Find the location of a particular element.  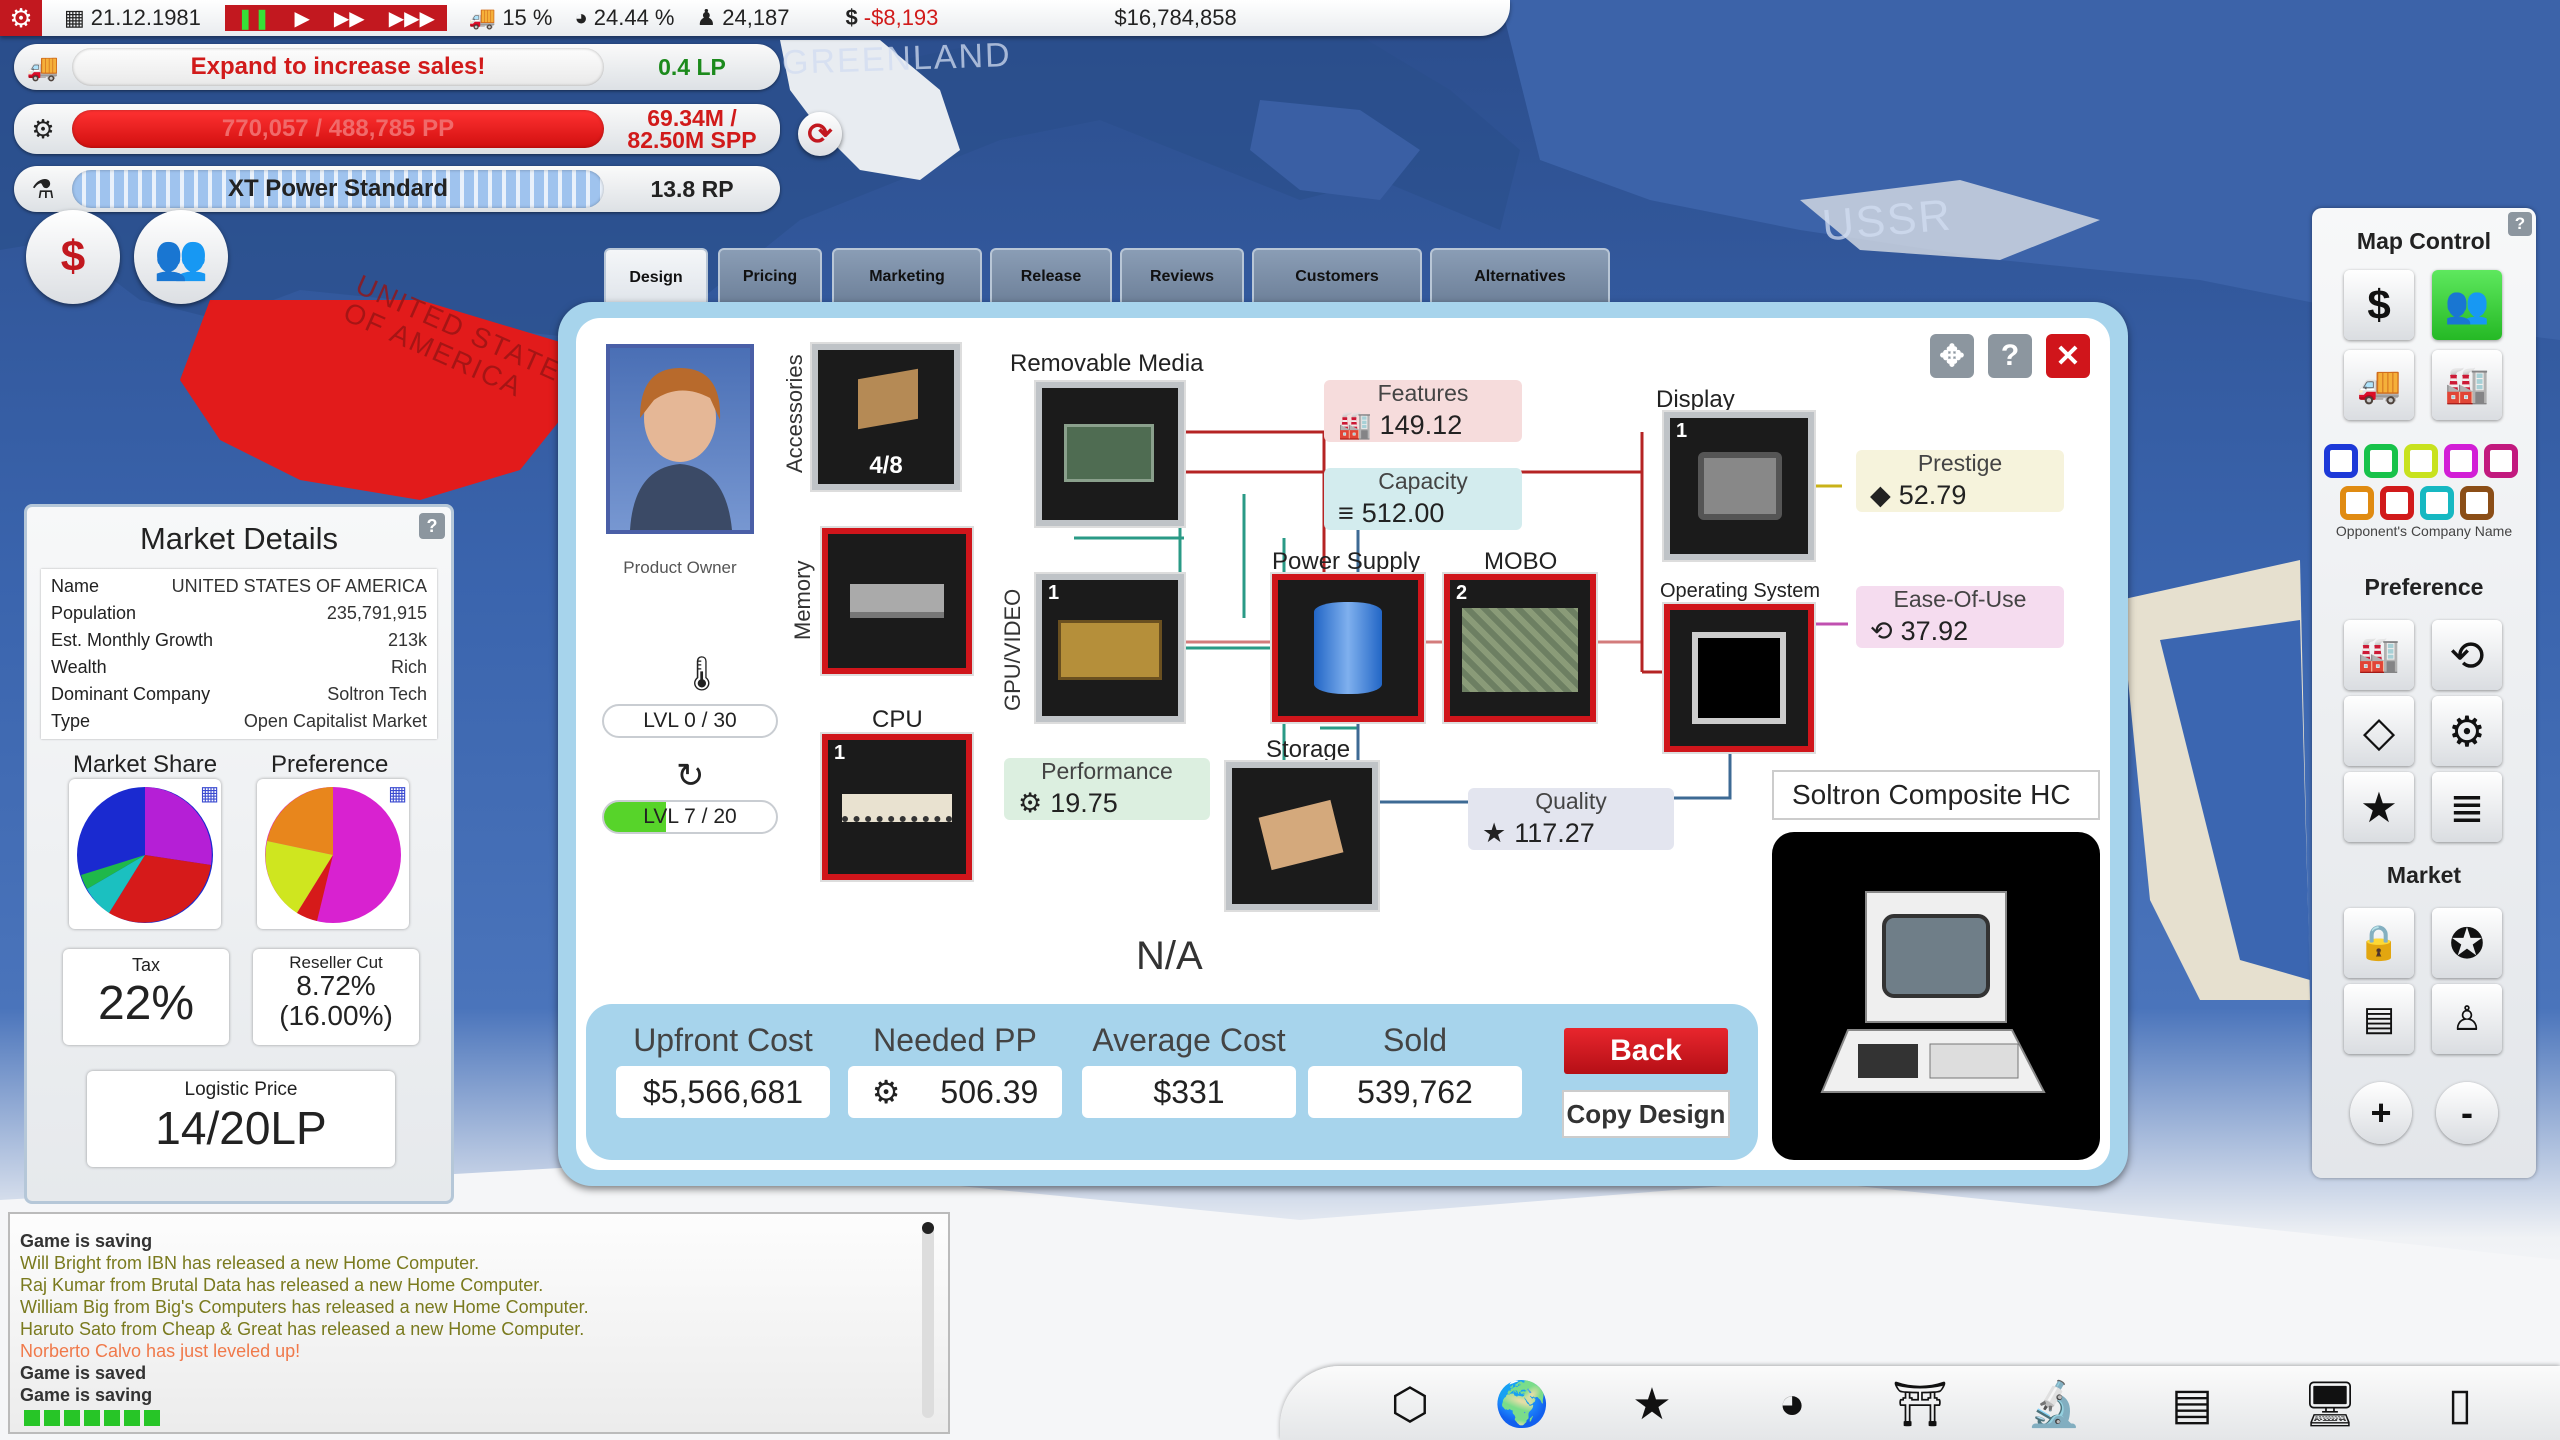

pie-icon: ◕ is located at coordinates (581, 17).